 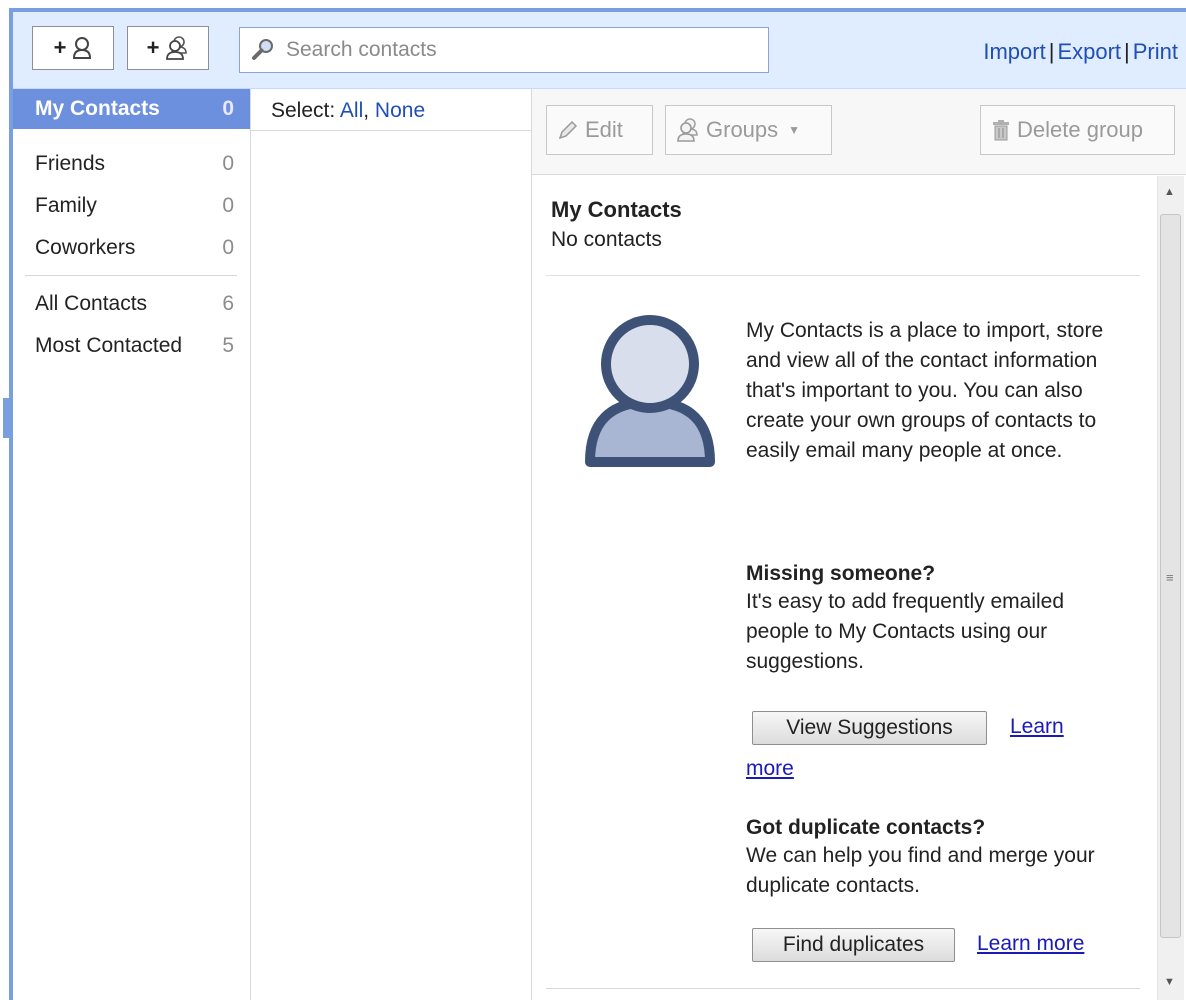 What do you see at coordinates (66, 205) in the screenshot?
I see `sidebar-item-label: Family` at bounding box center [66, 205].